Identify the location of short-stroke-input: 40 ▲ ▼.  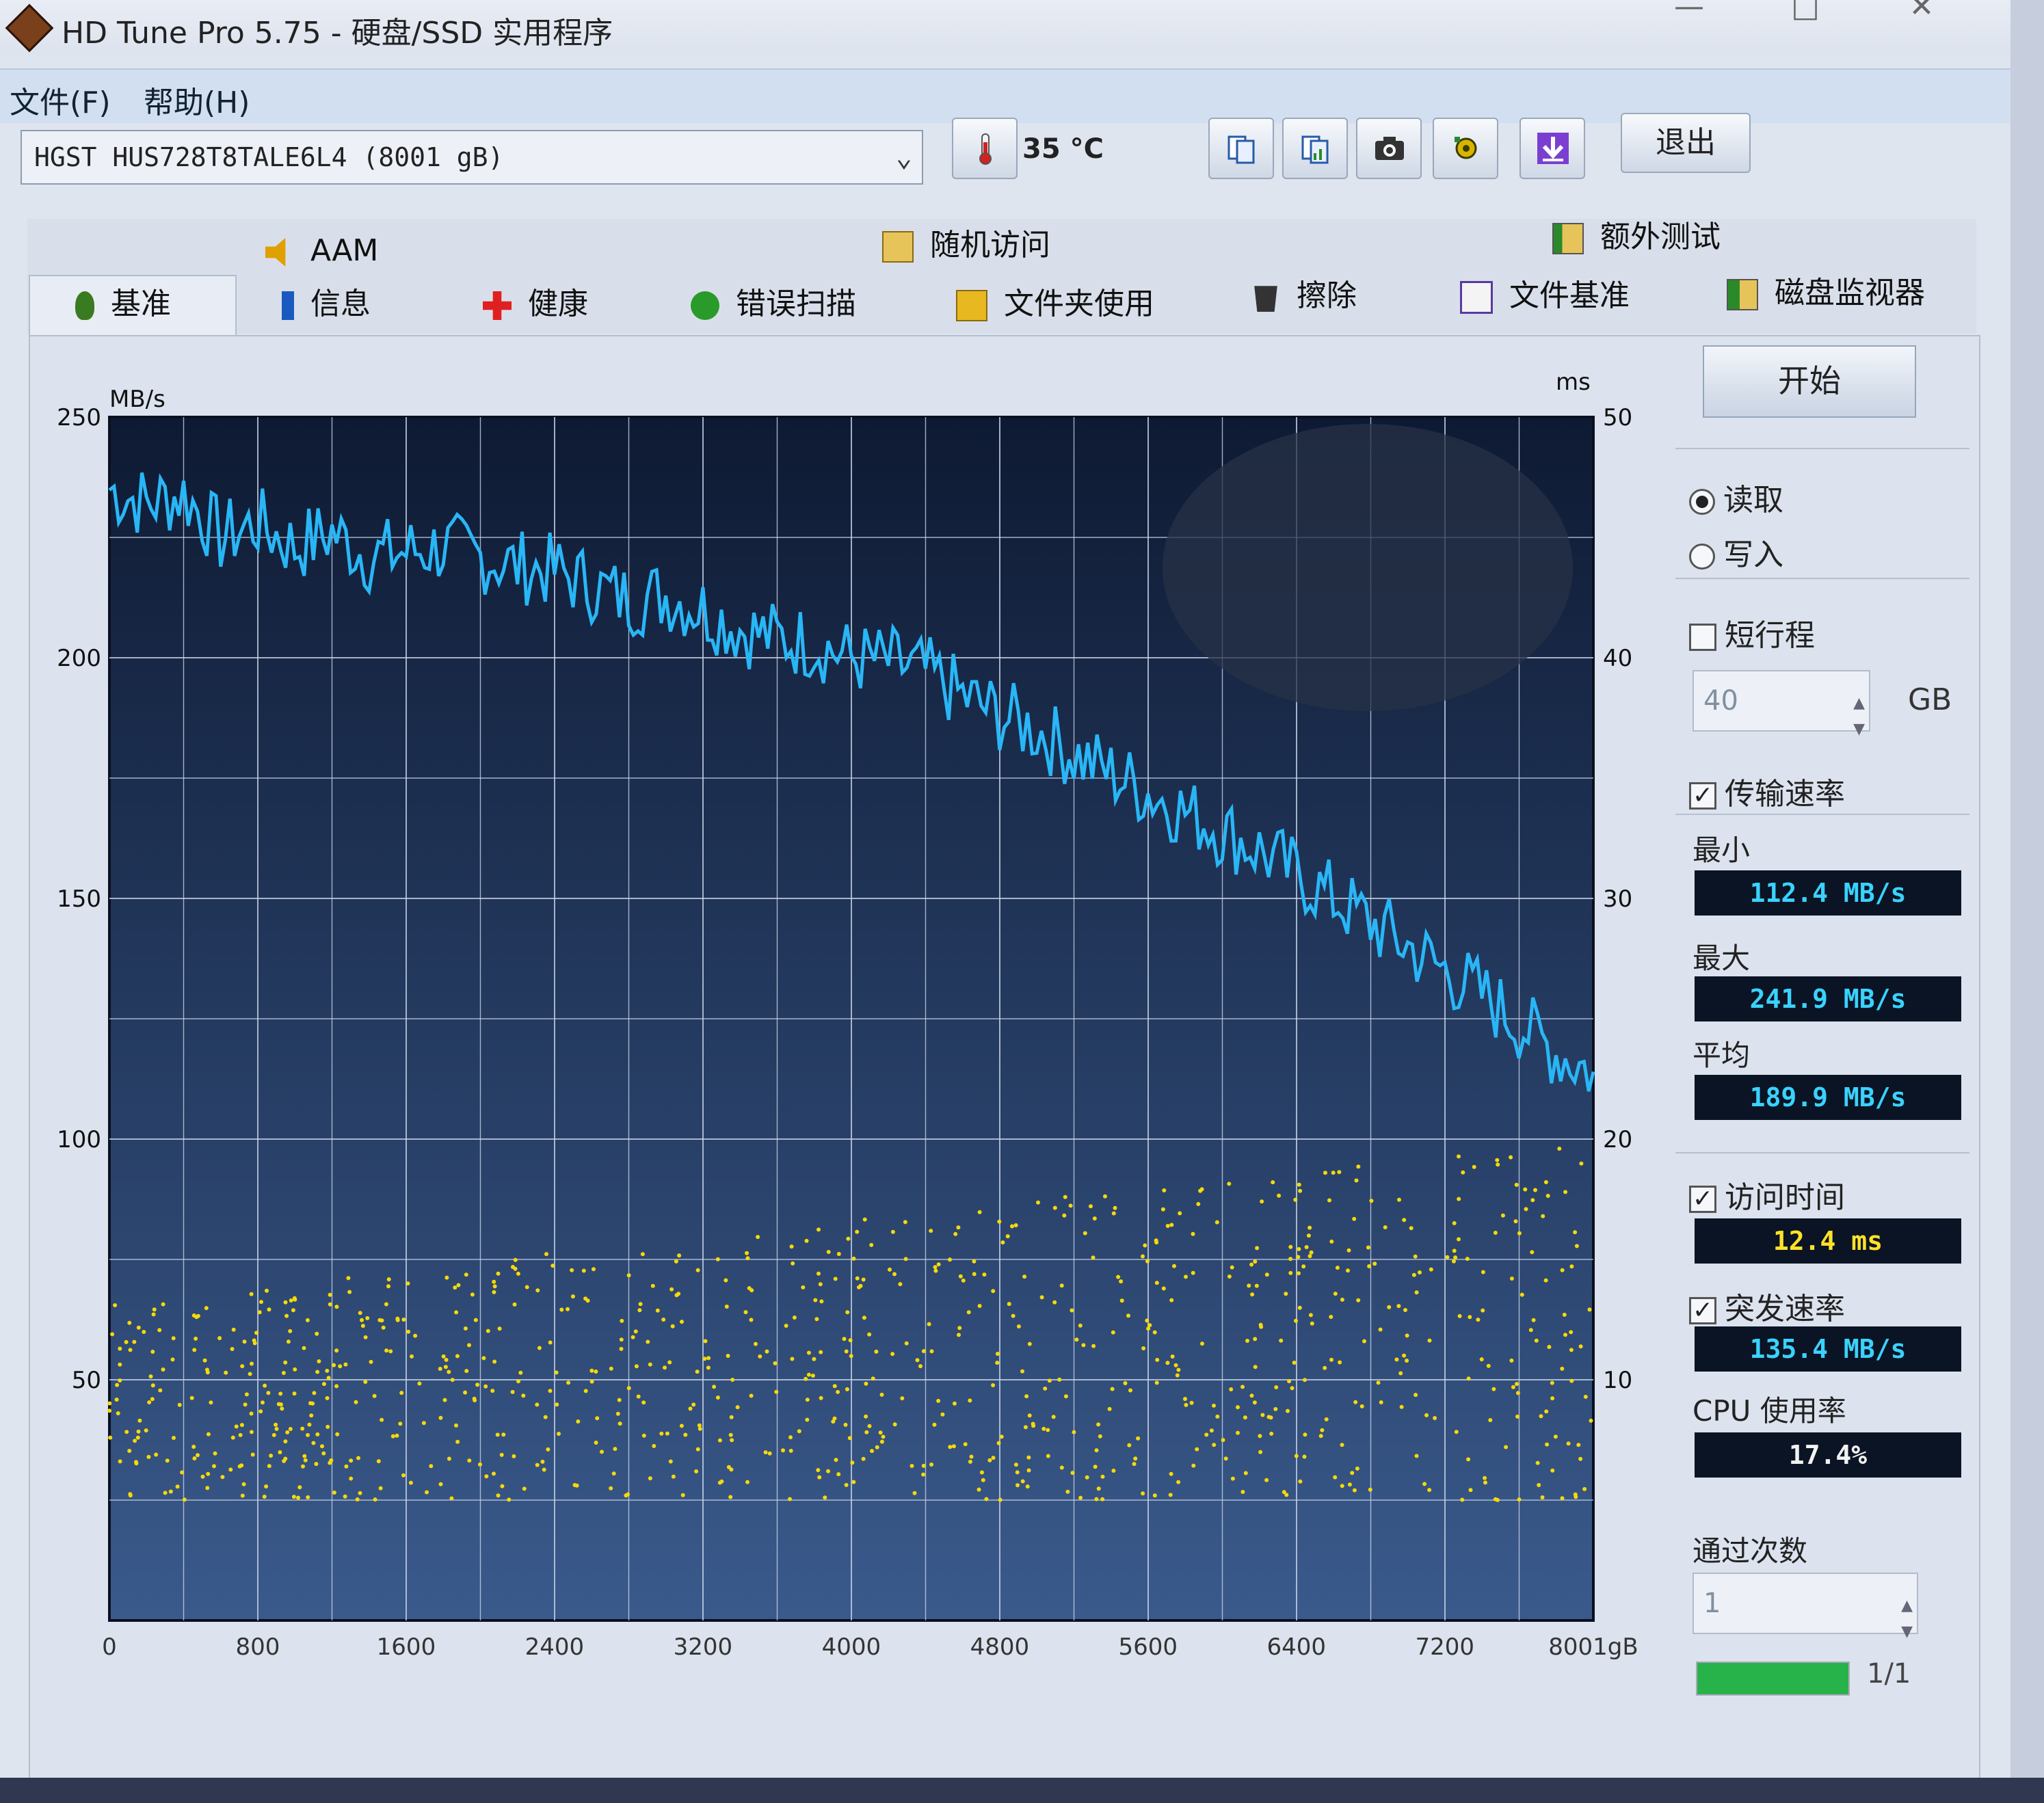
(1781, 704).